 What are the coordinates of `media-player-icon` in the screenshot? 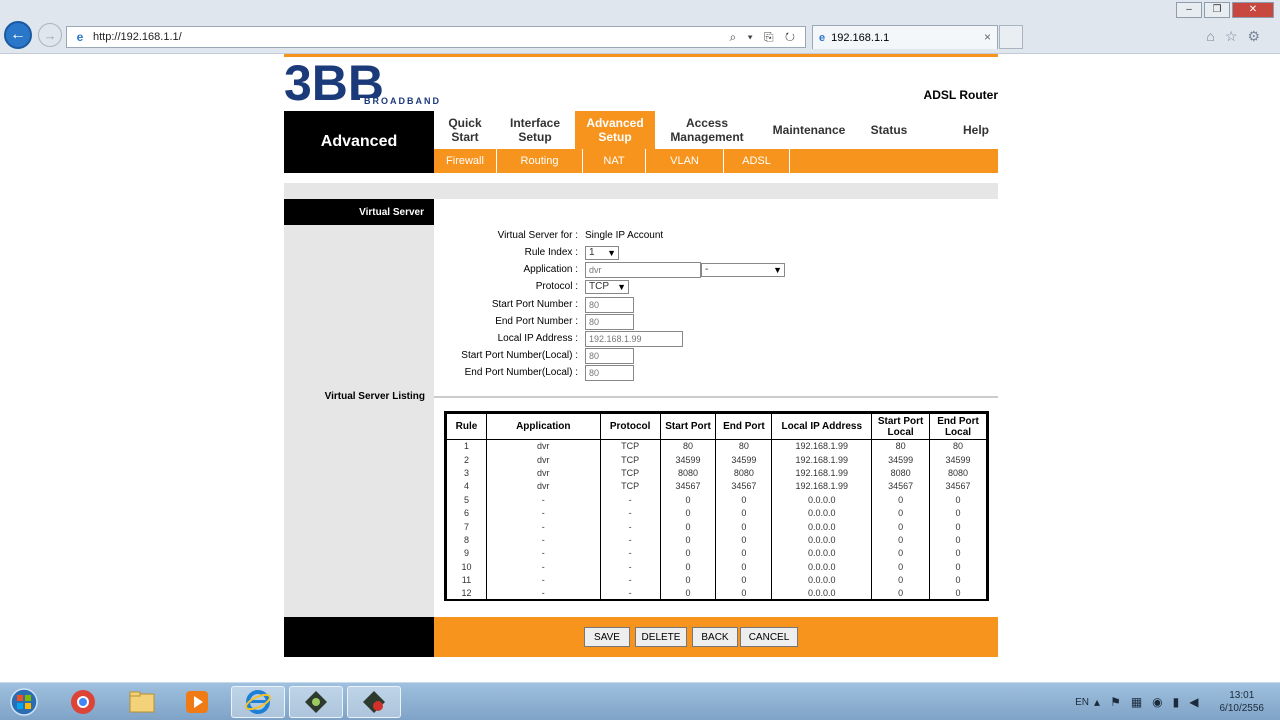 It's located at (197, 702).